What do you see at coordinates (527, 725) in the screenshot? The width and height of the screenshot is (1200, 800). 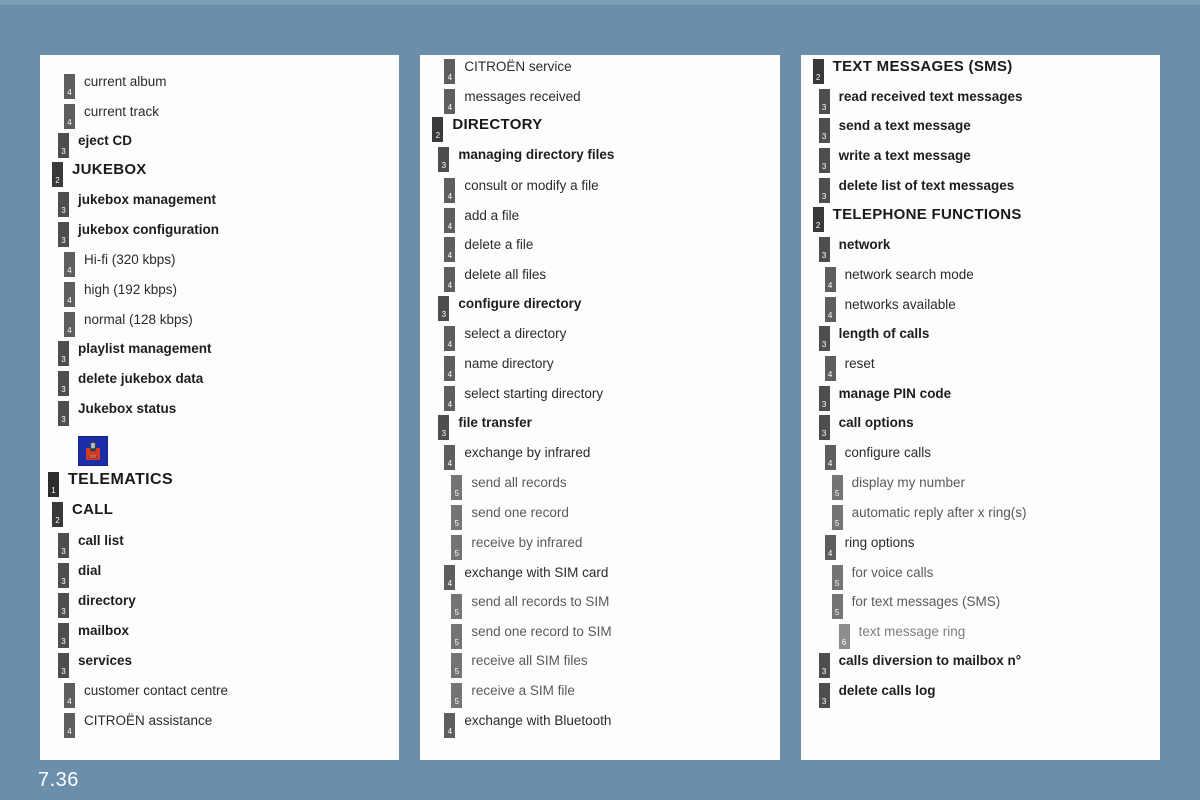 I see `index-entry: 4 exchange with Bluetooth` at bounding box center [527, 725].